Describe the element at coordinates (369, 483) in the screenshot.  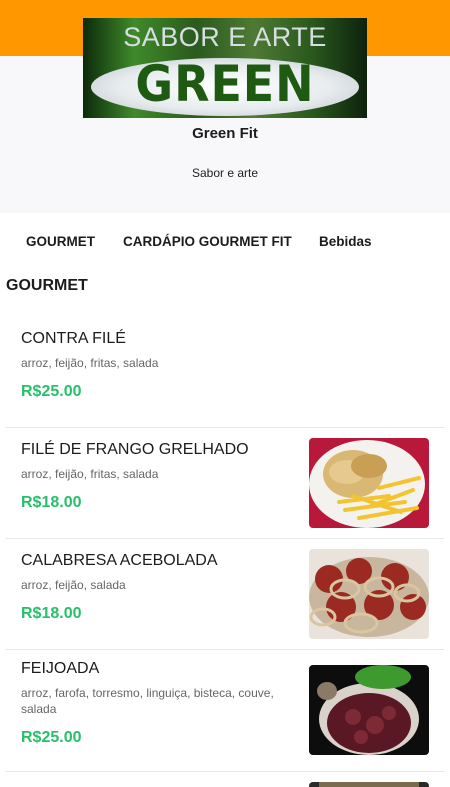
I see `grilled-chicken-fries-photo` at that location.